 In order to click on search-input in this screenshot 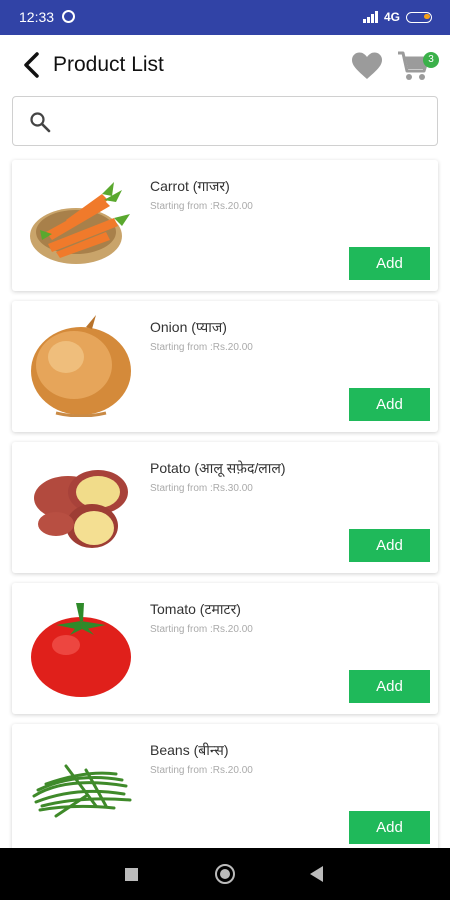, I will do `click(243, 122)`.